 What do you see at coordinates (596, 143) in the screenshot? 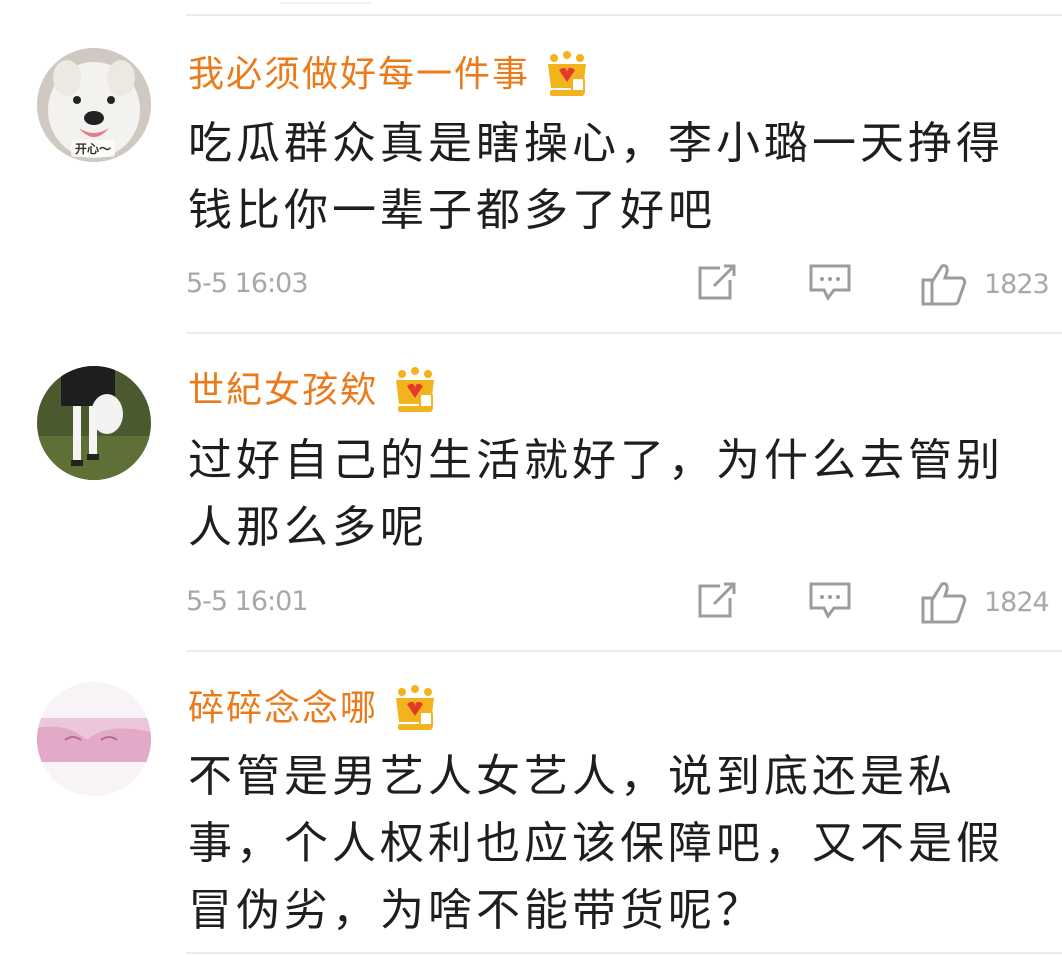
I see `comment-line: 吃瓜群众真是瞎操心，李小璐一天挣得` at bounding box center [596, 143].